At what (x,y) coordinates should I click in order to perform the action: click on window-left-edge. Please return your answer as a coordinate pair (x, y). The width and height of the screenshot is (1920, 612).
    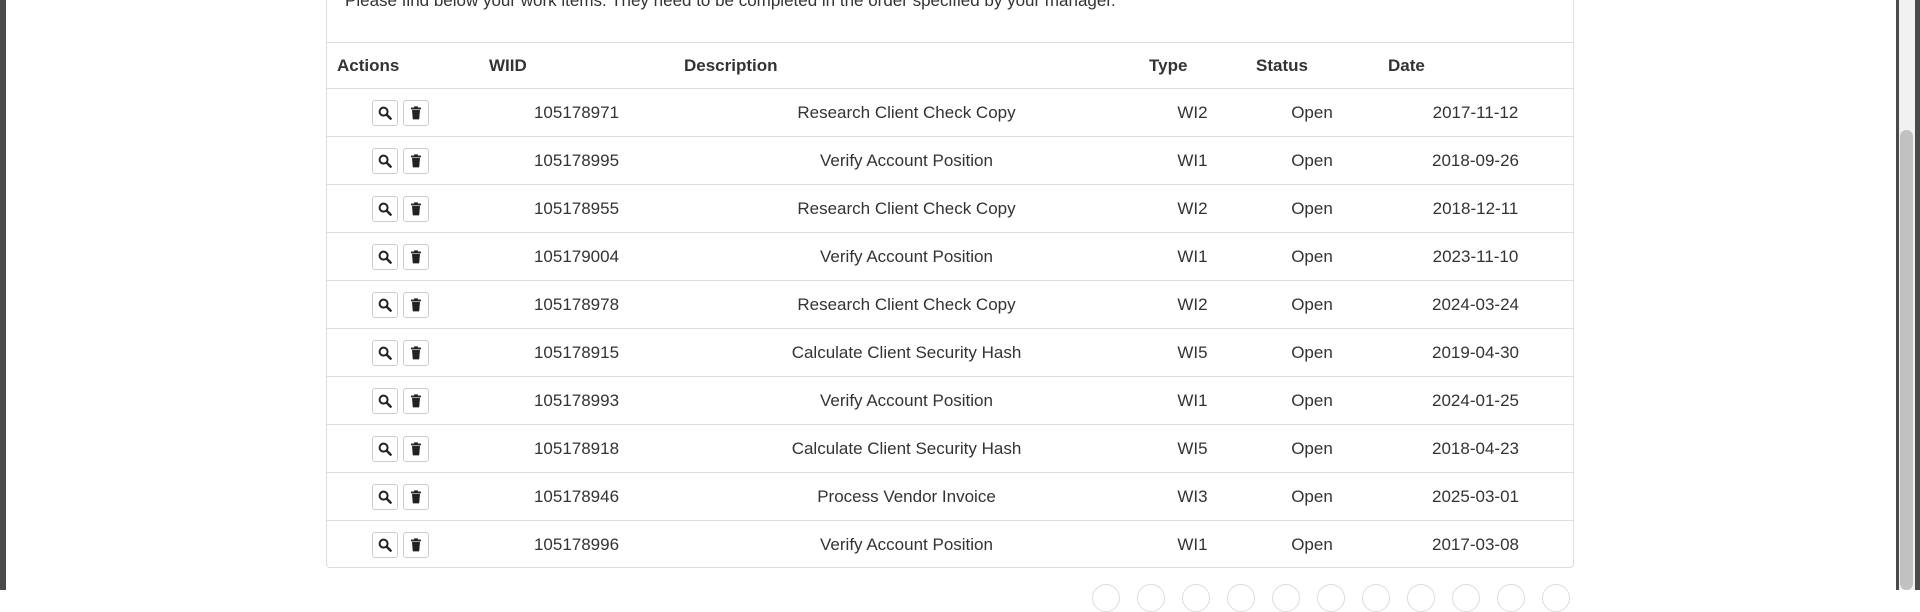
    Looking at the image, I should click on (3, 295).